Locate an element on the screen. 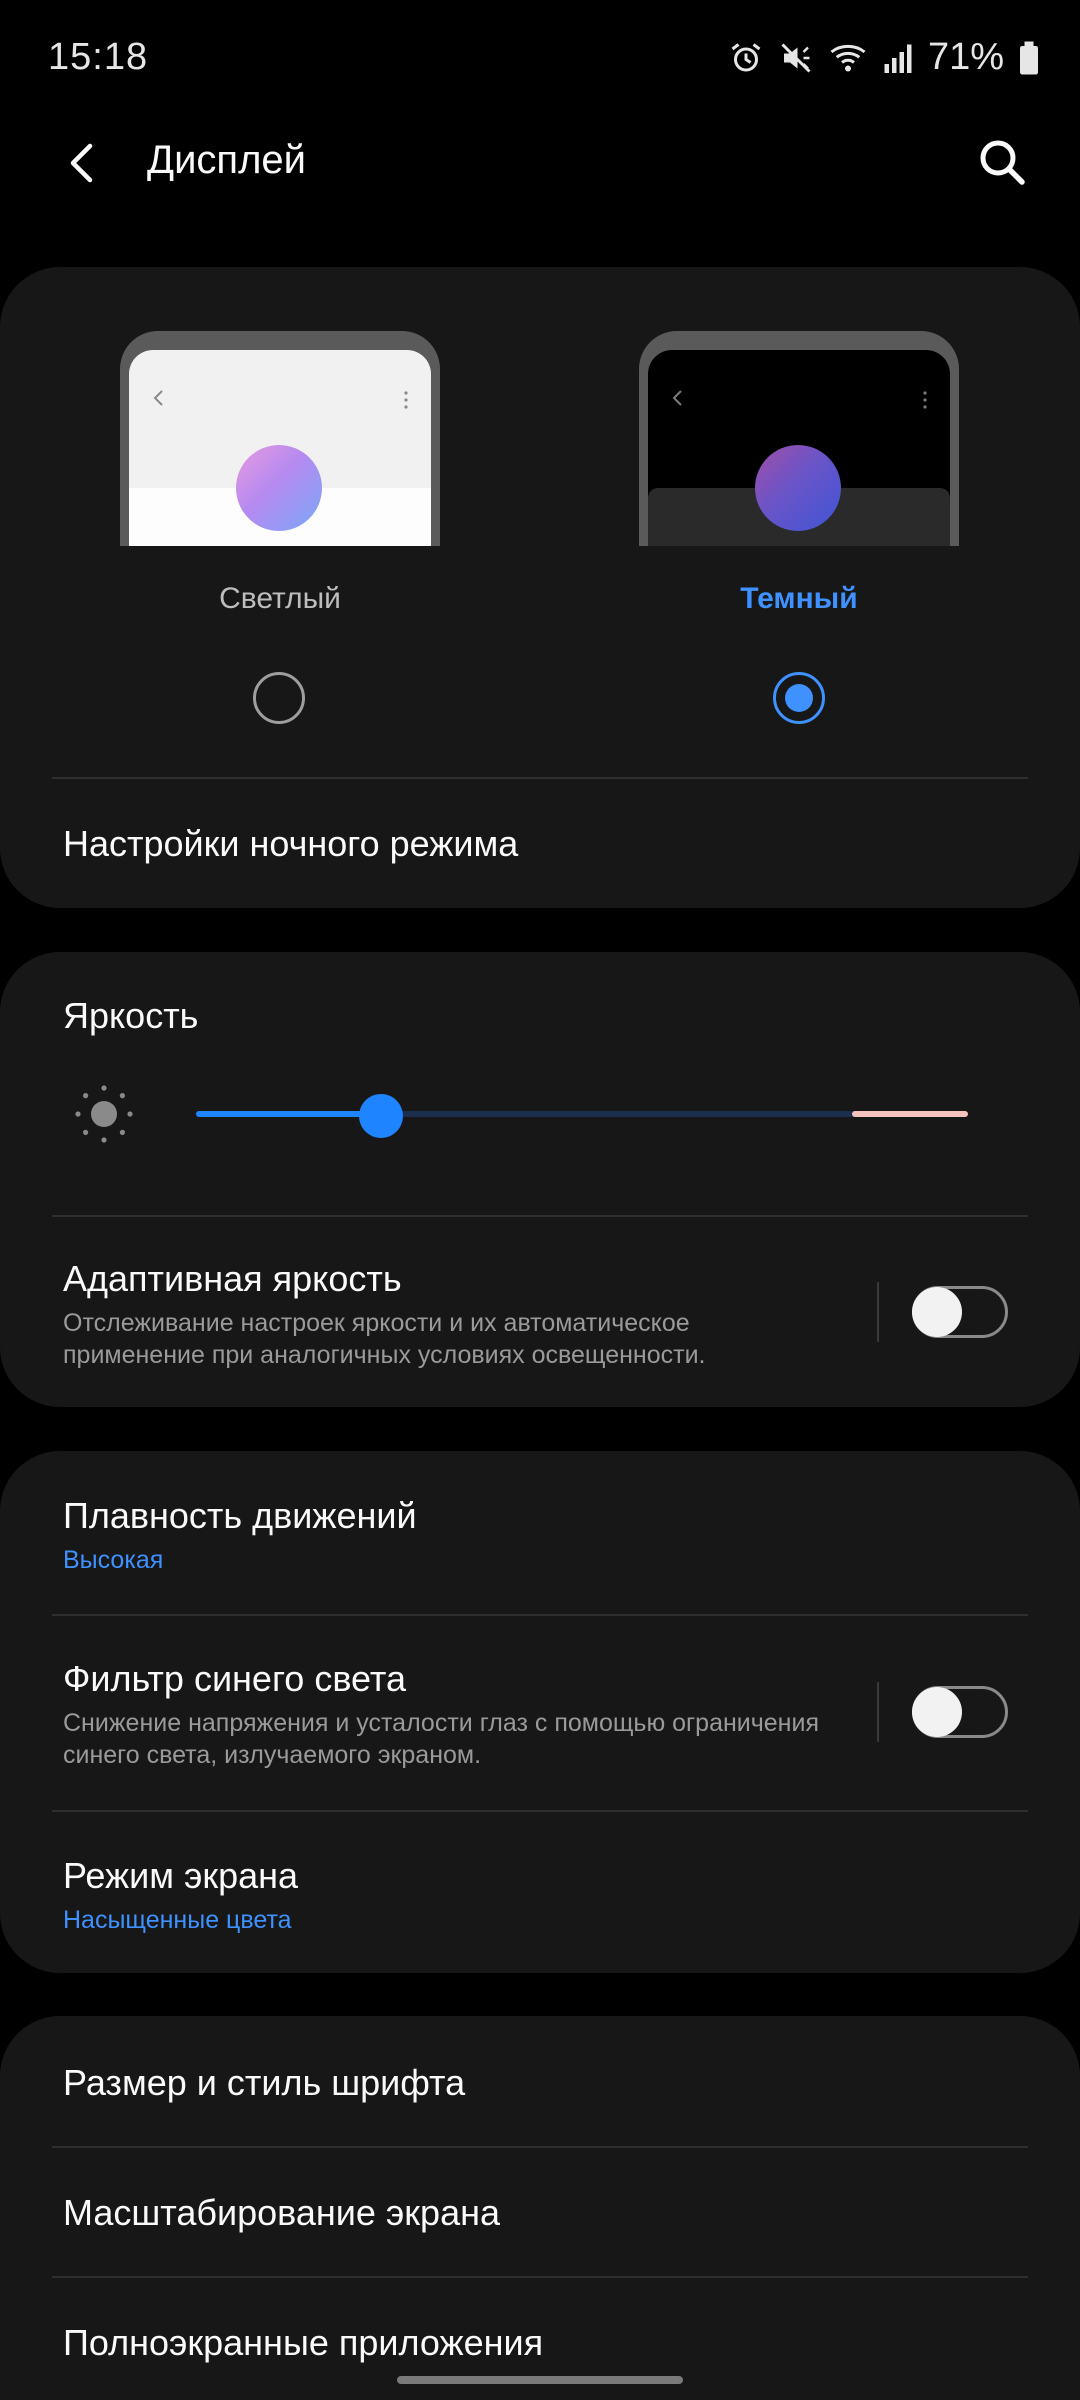 This screenshot has width=1080, height=2400. radio-selected-dot is located at coordinates (799, 698).